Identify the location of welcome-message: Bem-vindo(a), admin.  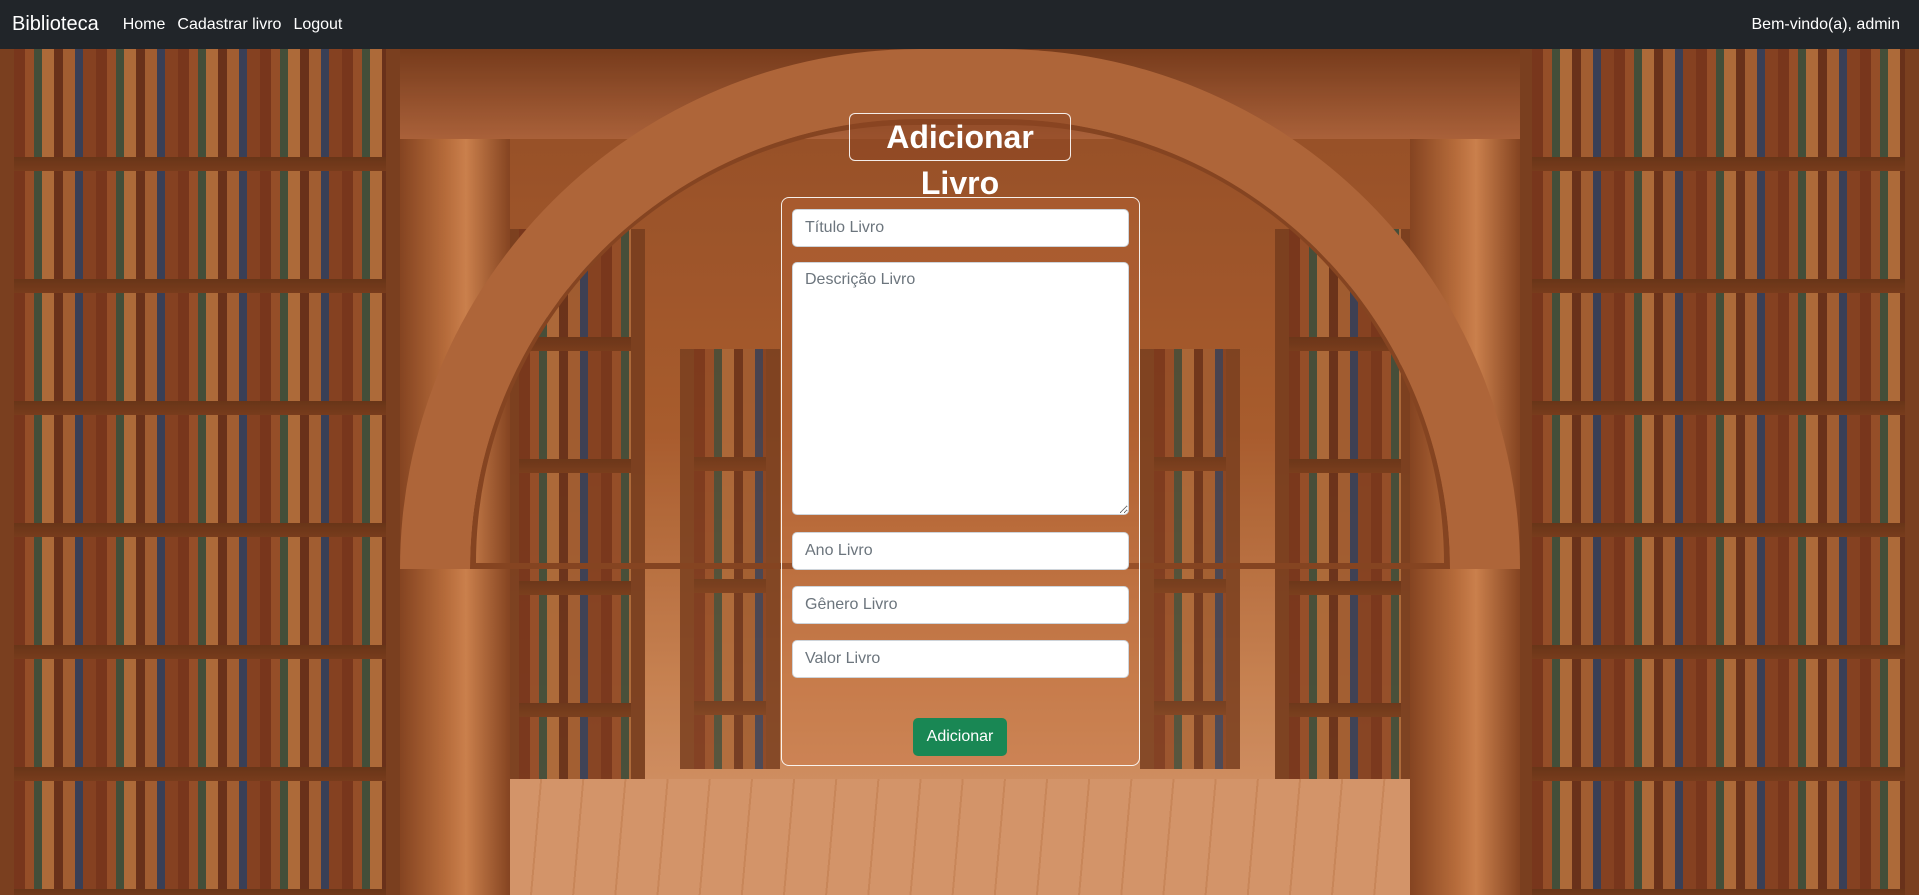
(1826, 24).